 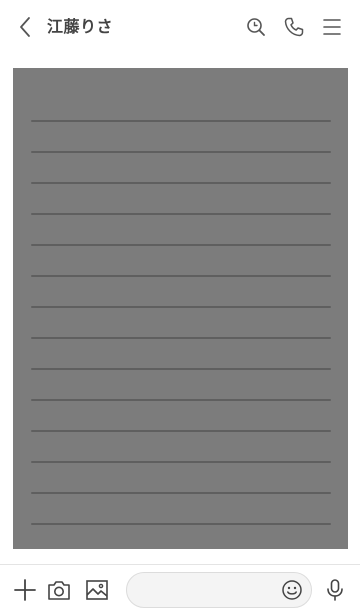 I want to click on image-button, so click(x=97, y=590).